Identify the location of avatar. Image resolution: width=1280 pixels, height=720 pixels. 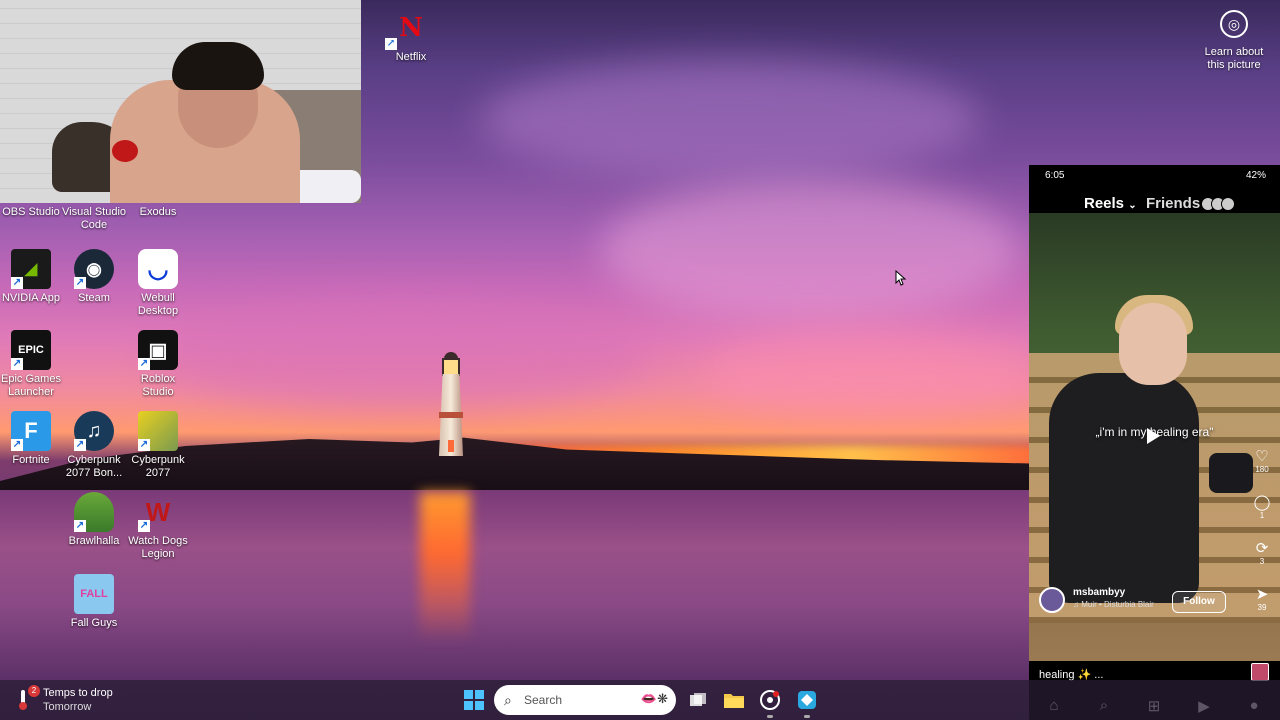
(1052, 600).